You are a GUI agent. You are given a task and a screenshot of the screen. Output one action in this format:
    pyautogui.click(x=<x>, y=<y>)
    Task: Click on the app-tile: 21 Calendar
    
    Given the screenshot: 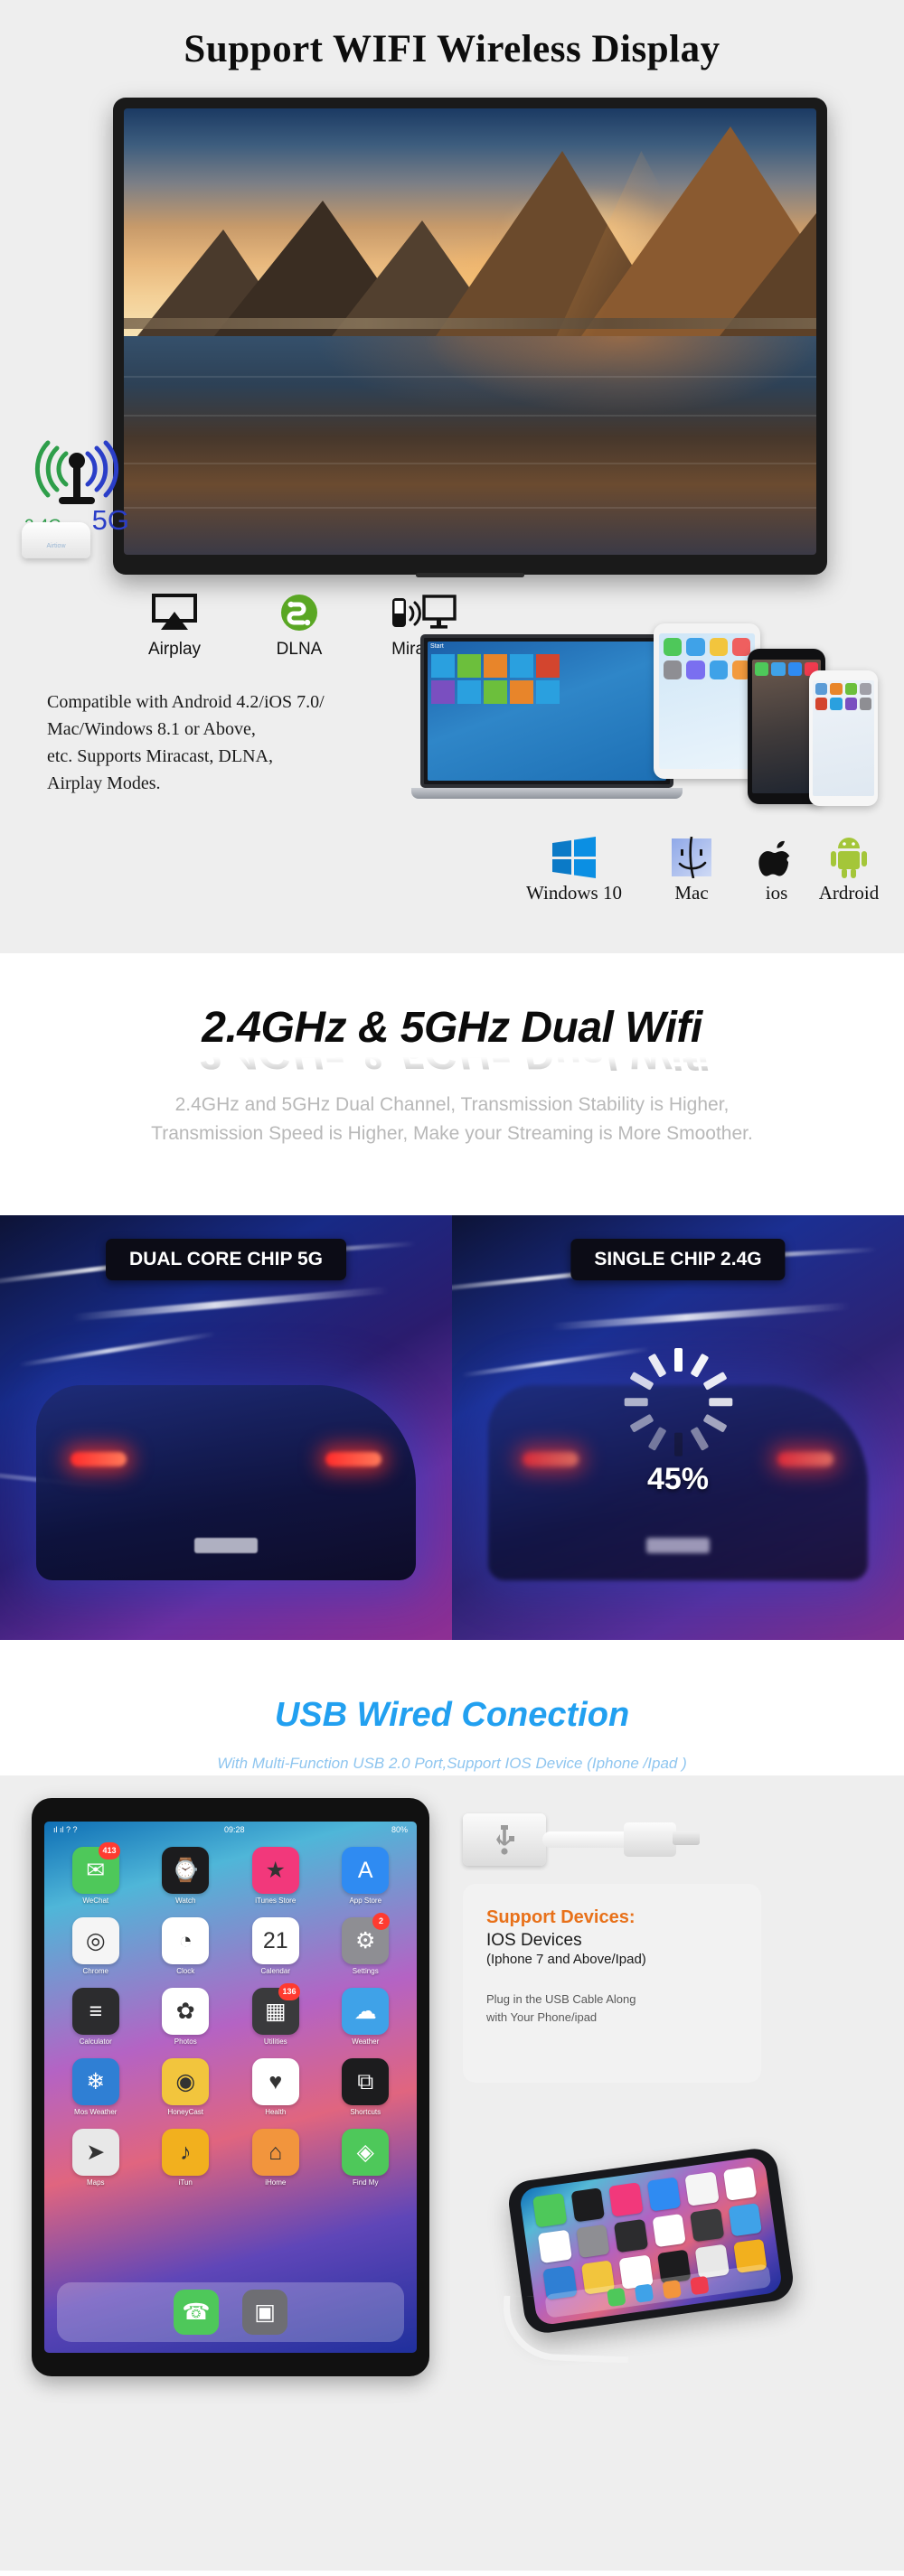 What is the action you would take?
    pyautogui.click(x=276, y=1946)
    